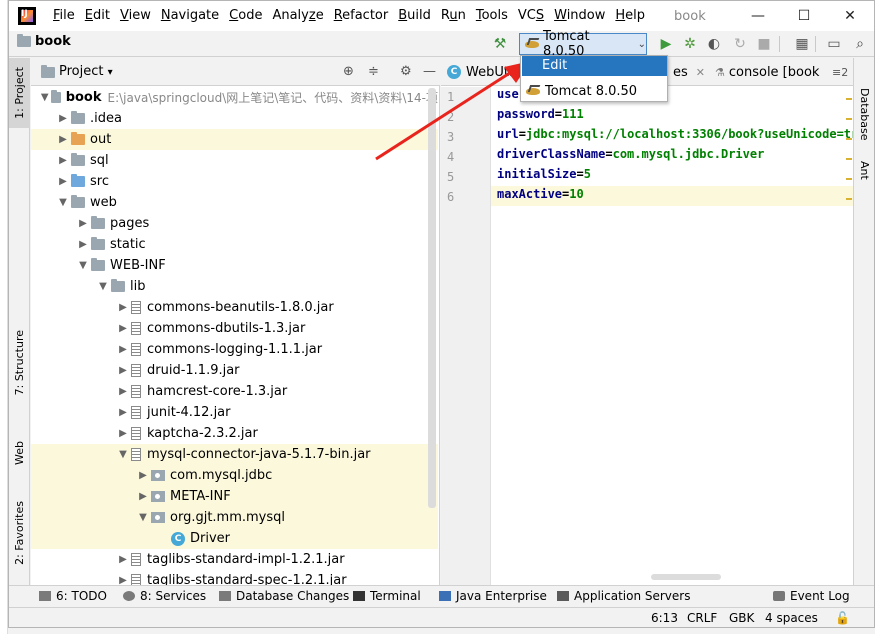 Image resolution: width=884 pixels, height=634 pixels. I want to click on tree-node: ▼ mysql-connector-java-5.1.7-bin.jar, so click(234, 454).